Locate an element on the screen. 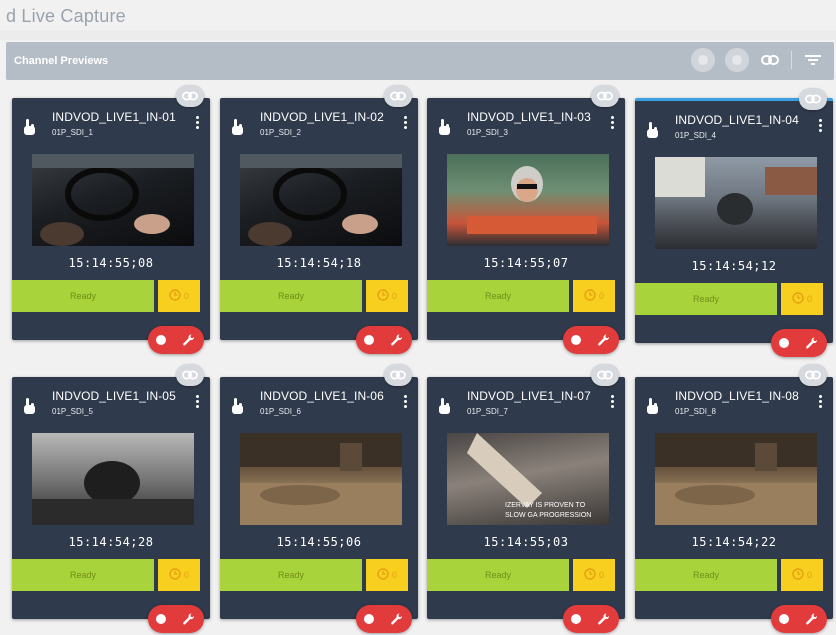 The width and height of the screenshot is (836, 635). video-overlay-text: SLOW GA PROGRESSION is located at coordinates (548, 515).